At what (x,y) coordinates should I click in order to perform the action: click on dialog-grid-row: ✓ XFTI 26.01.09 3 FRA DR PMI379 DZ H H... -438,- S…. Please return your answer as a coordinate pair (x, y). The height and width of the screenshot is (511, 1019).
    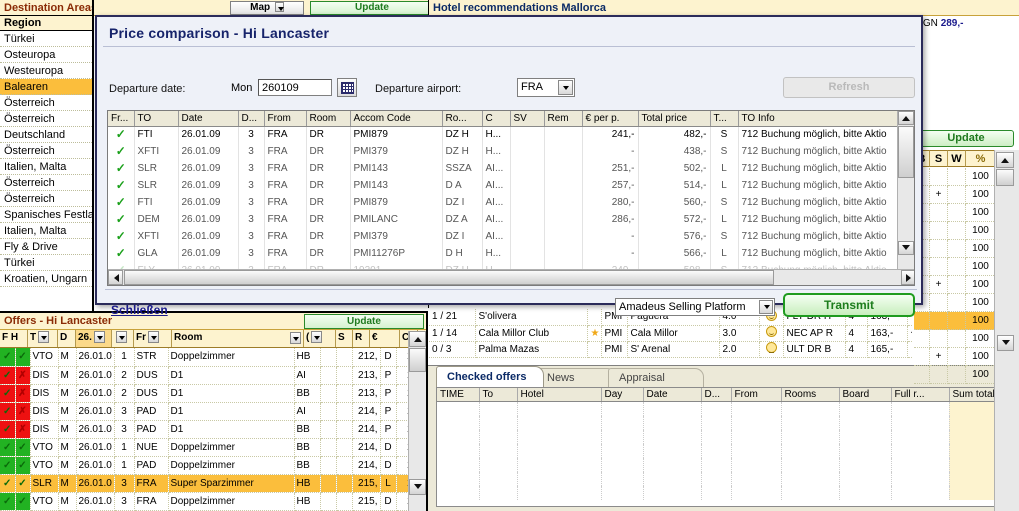
    Looking at the image, I should click on (511, 151).